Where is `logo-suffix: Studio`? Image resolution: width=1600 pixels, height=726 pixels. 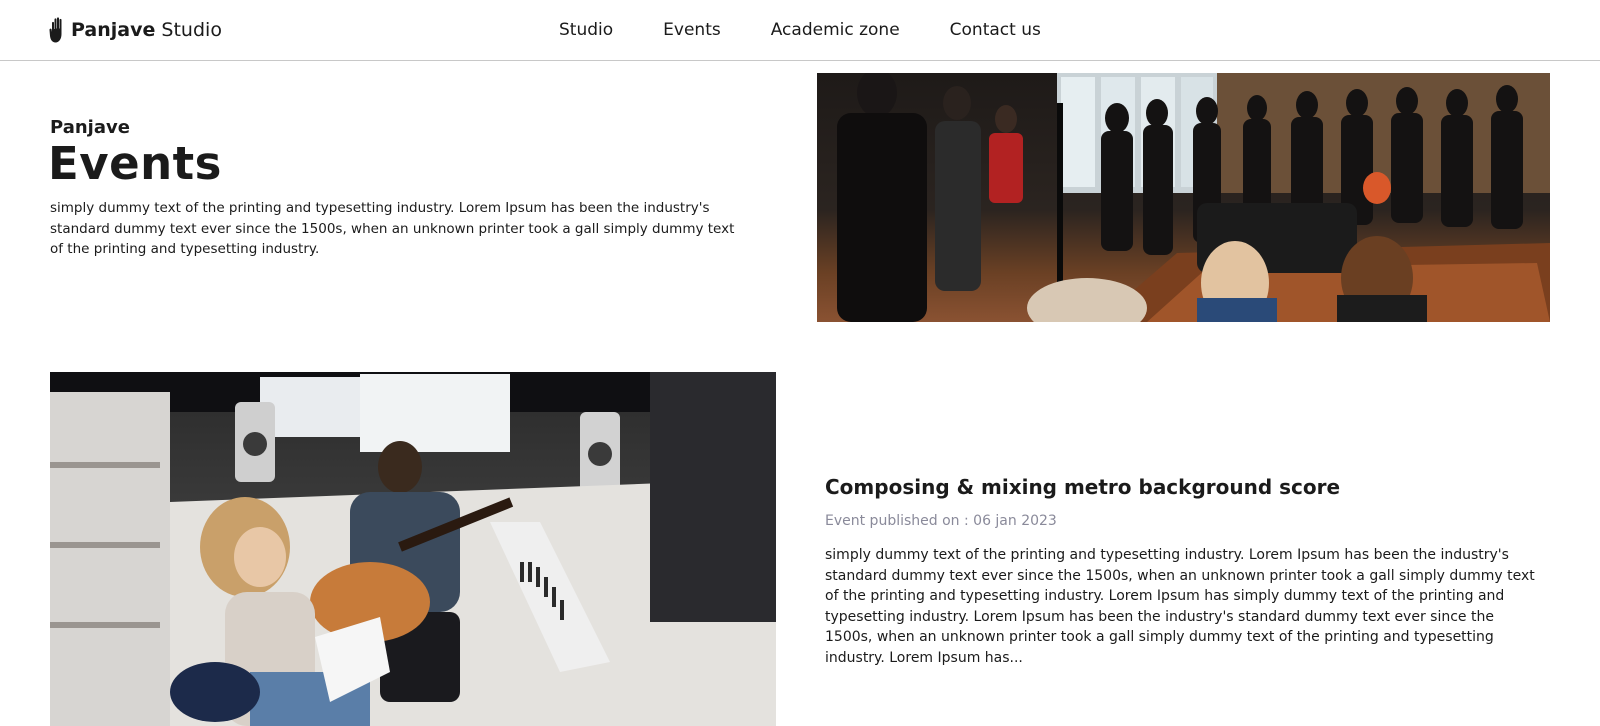
logo-suffix: Studio is located at coordinates (191, 30).